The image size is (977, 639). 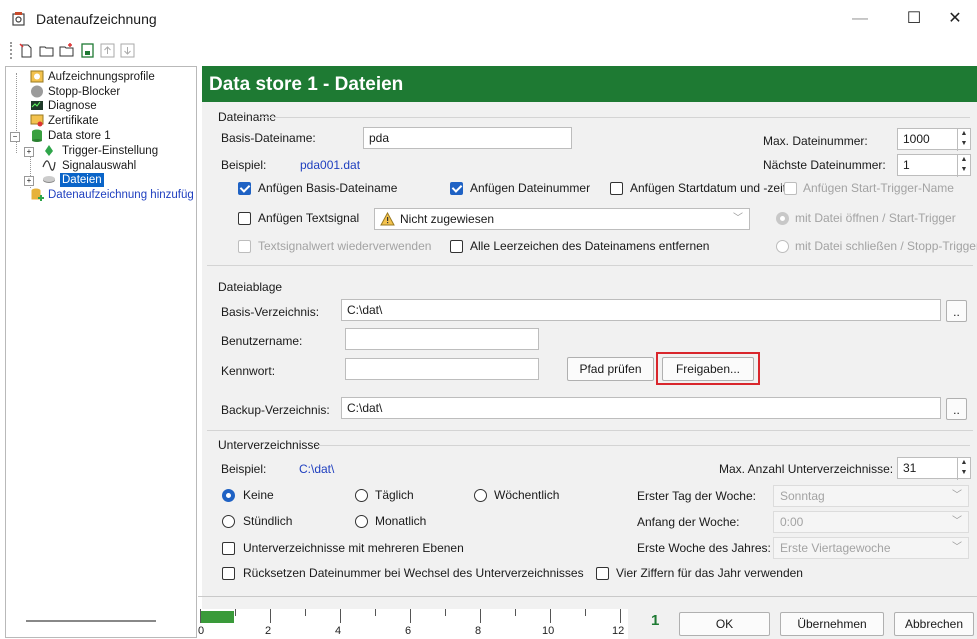 What do you see at coordinates (548, 631) in the screenshot?
I see `ruler-label: 10` at bounding box center [548, 631].